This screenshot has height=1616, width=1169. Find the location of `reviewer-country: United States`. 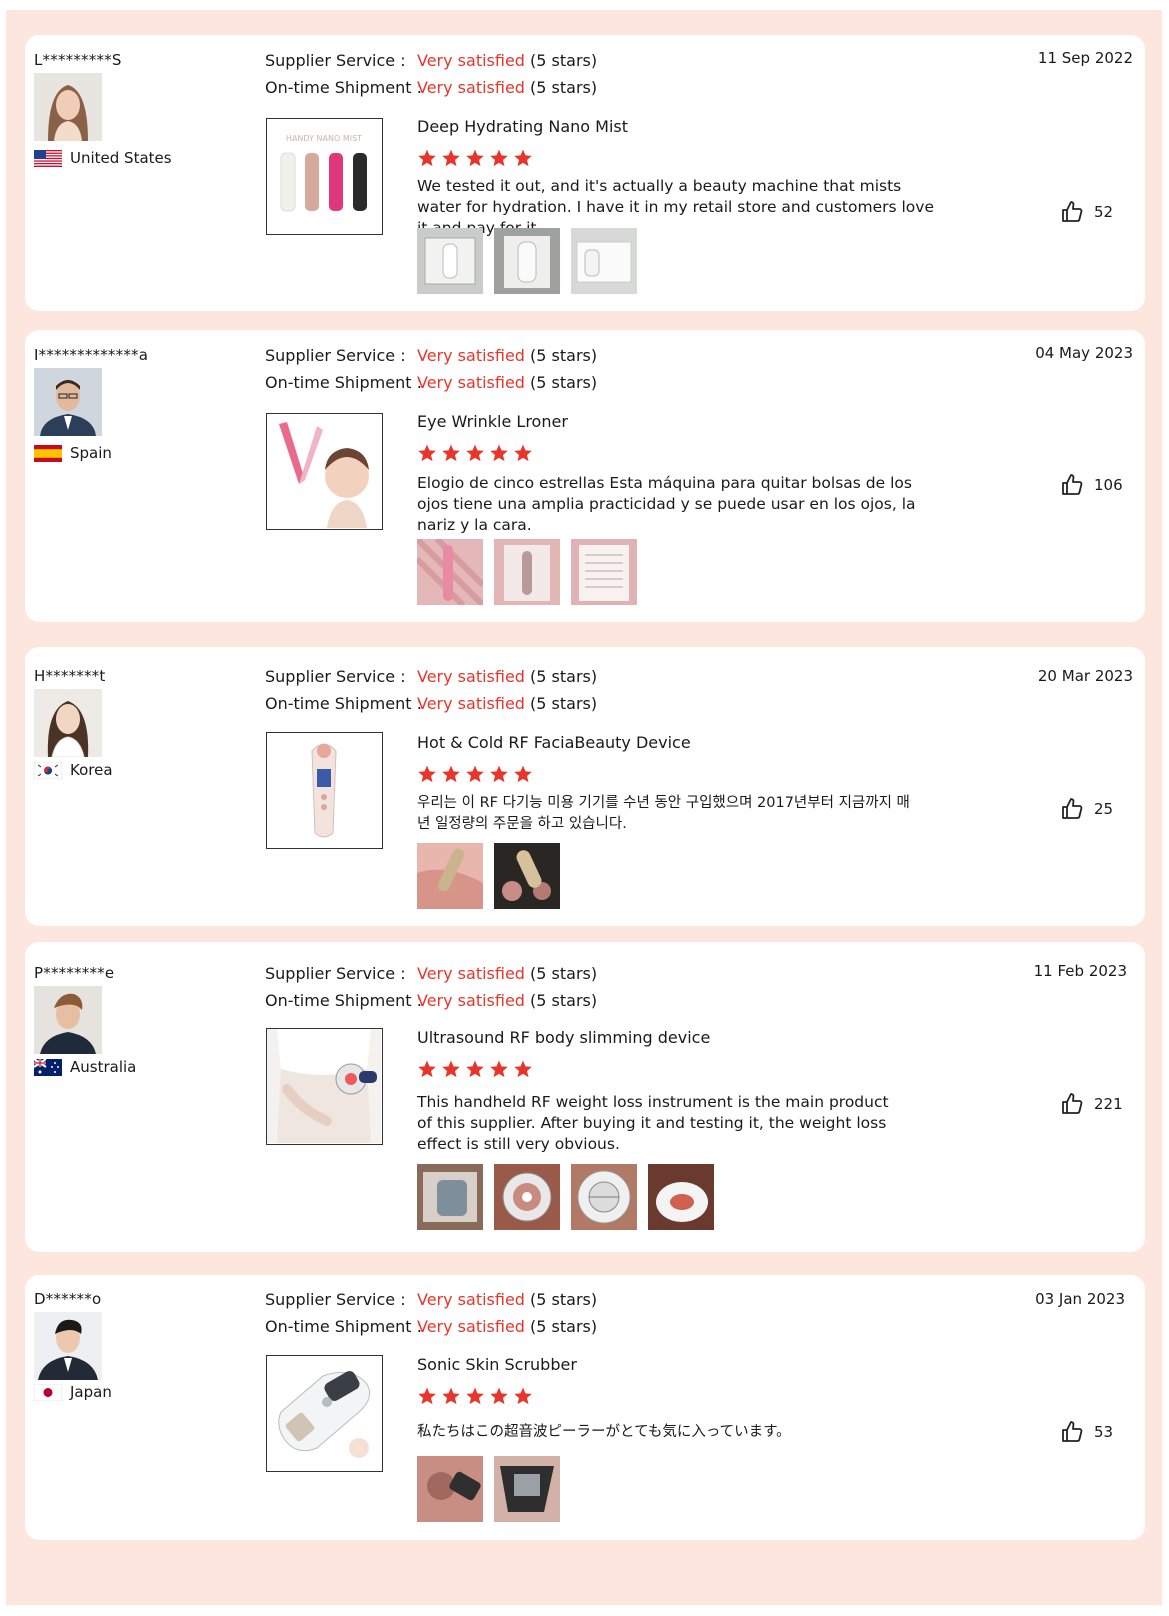

reviewer-country: United States is located at coordinates (103, 158).